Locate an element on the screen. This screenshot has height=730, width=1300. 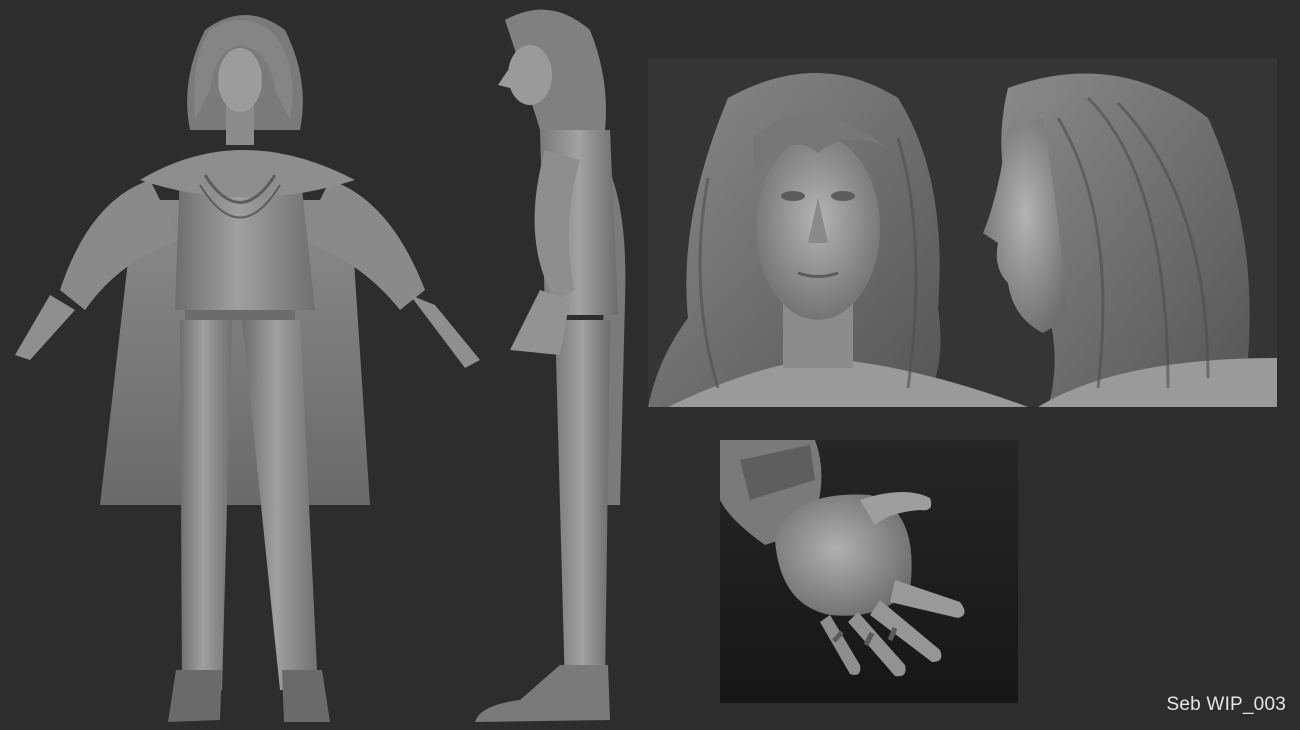
image-caption: Seb WIP_003 is located at coordinates (1226, 704).